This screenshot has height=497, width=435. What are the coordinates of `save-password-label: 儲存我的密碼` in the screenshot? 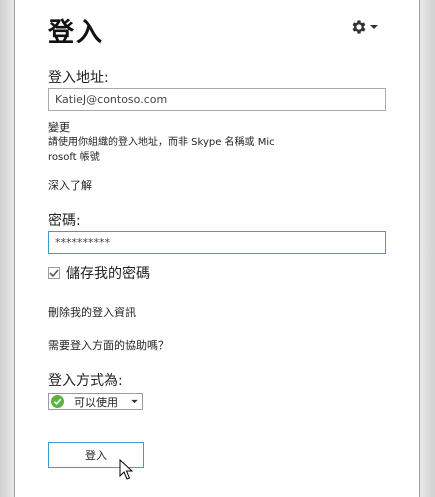 It's located at (108, 274).